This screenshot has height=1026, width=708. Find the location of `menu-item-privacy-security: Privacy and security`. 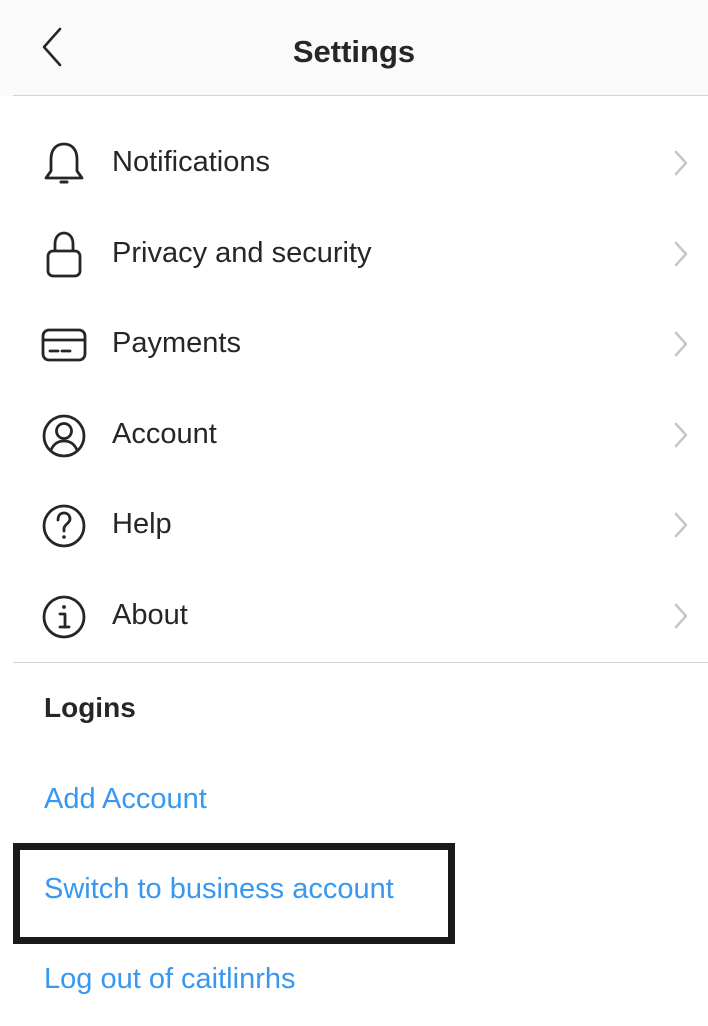

menu-item-privacy-security: Privacy and security is located at coordinates (354, 254).